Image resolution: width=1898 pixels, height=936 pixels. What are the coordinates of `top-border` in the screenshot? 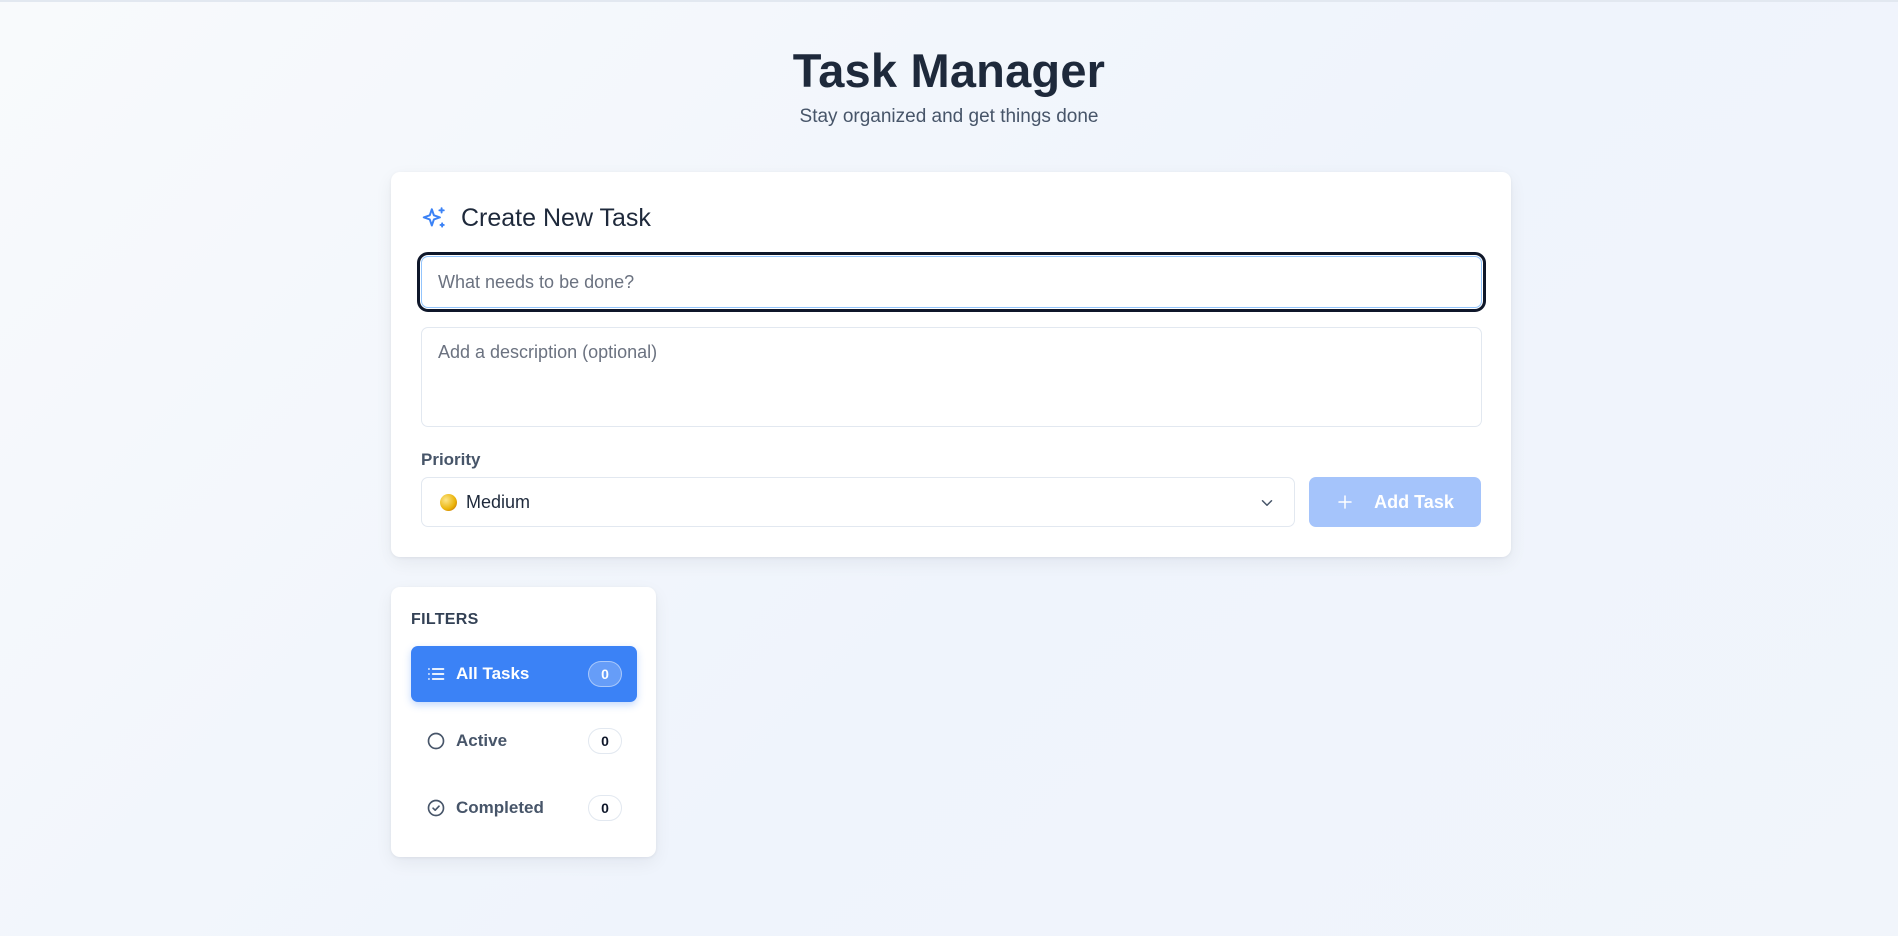 It's located at (949, 1).